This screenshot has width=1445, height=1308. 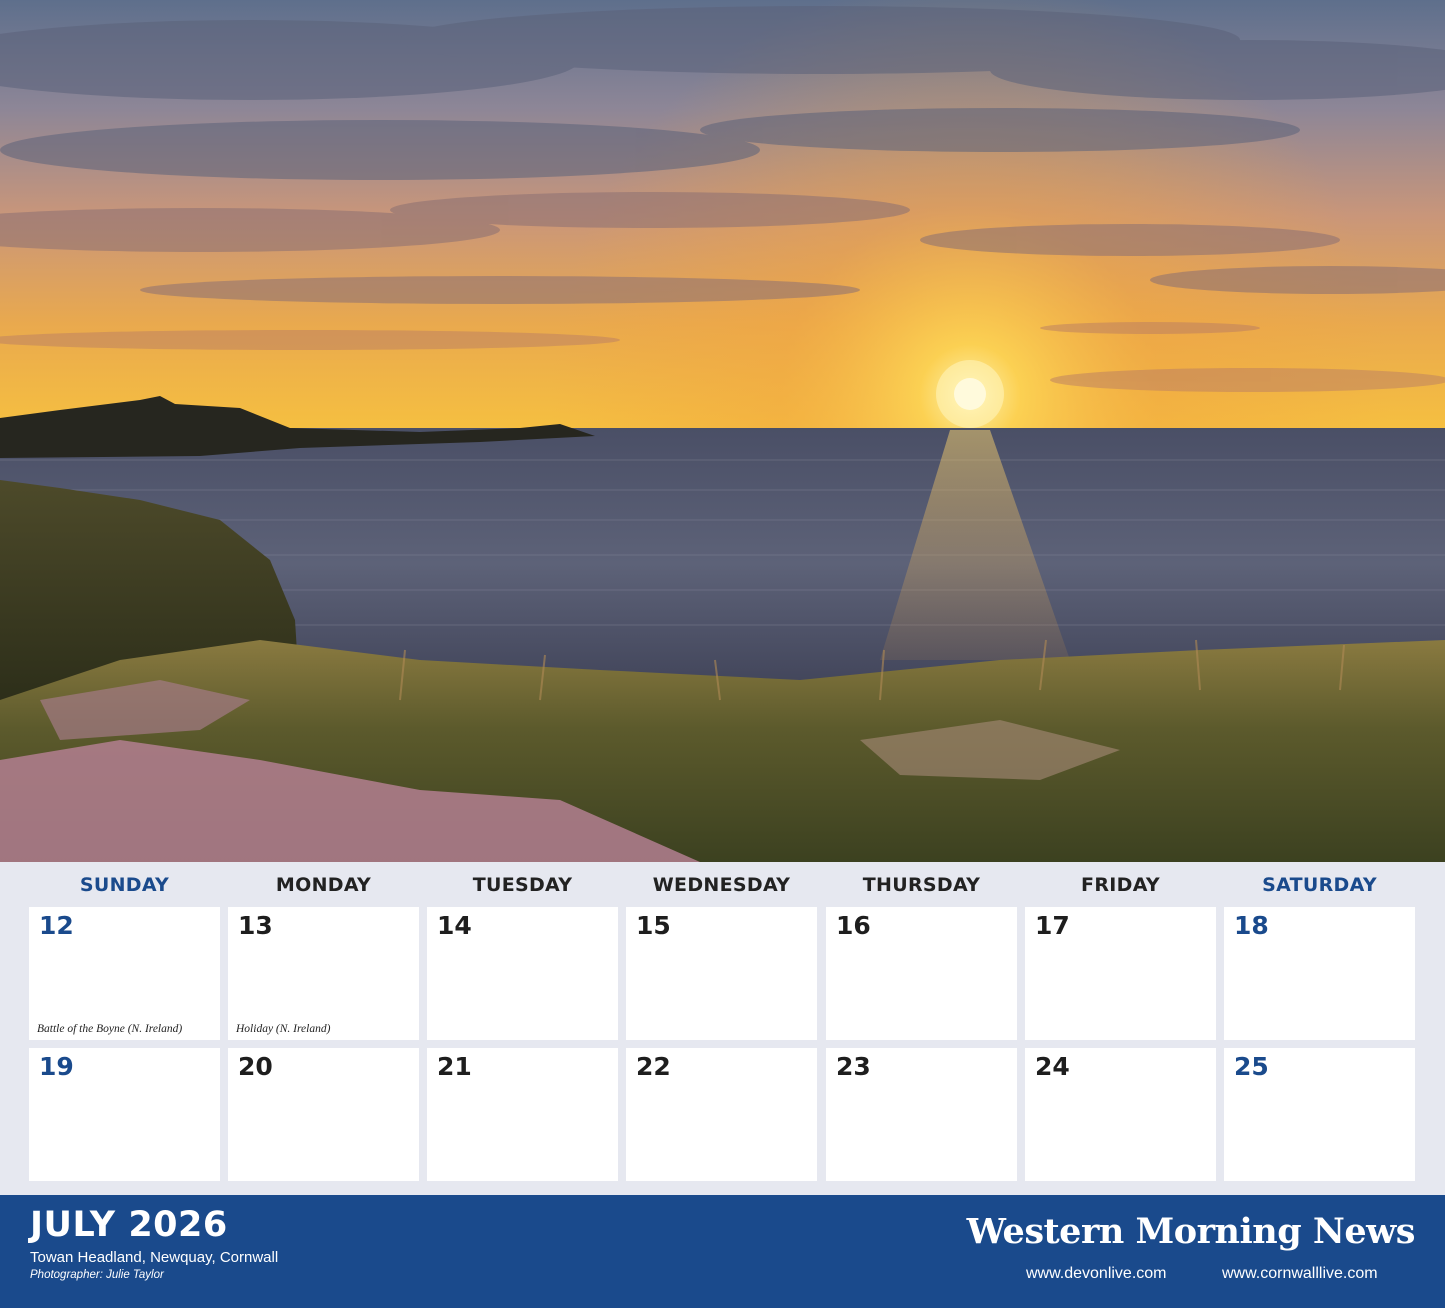 I want to click on day-cell: 15, so click(x=721, y=973).